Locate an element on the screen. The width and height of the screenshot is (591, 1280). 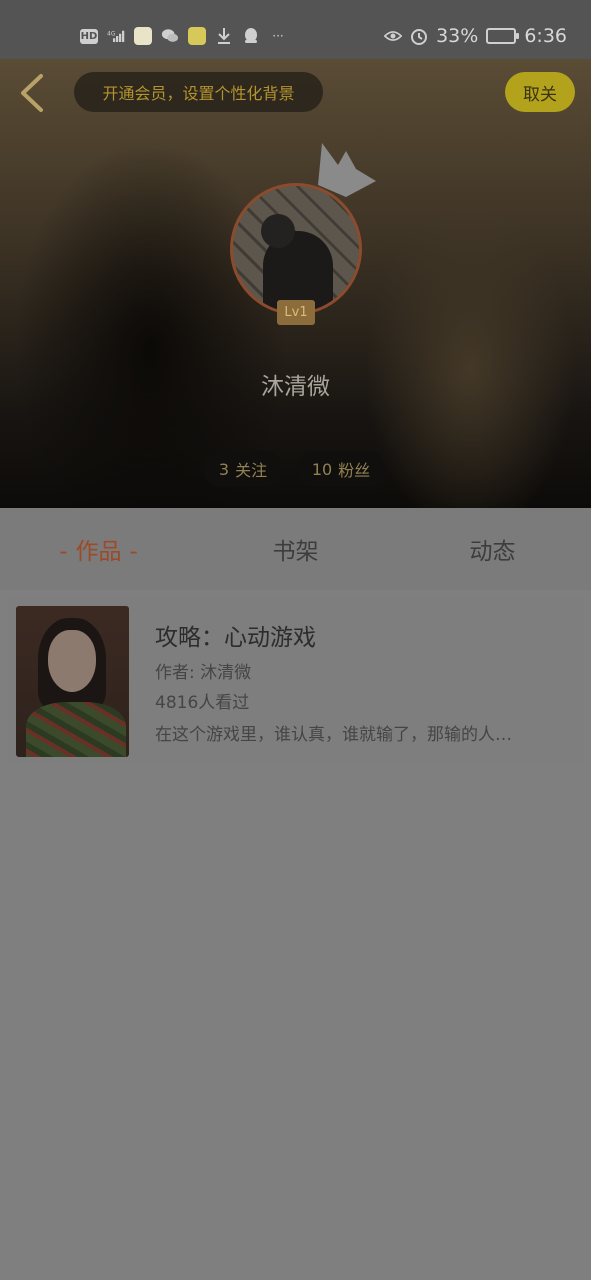
username: 沐清微 is located at coordinates (295, 387).